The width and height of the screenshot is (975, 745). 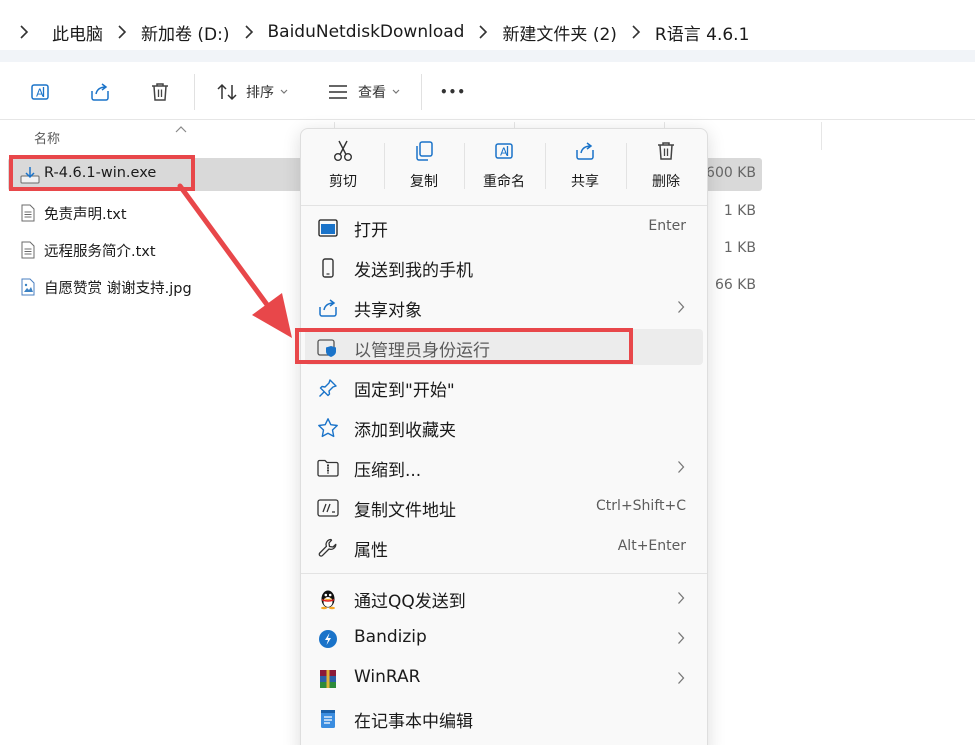 What do you see at coordinates (585, 166) in the screenshot?
I see `share-button: 共享` at bounding box center [585, 166].